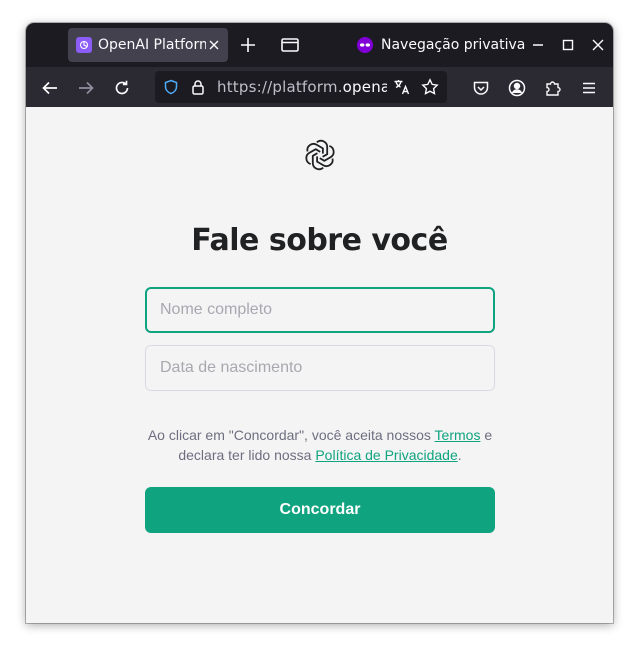 This screenshot has width=639, height=652. What do you see at coordinates (598, 45) in the screenshot?
I see `close-window-icon` at bounding box center [598, 45].